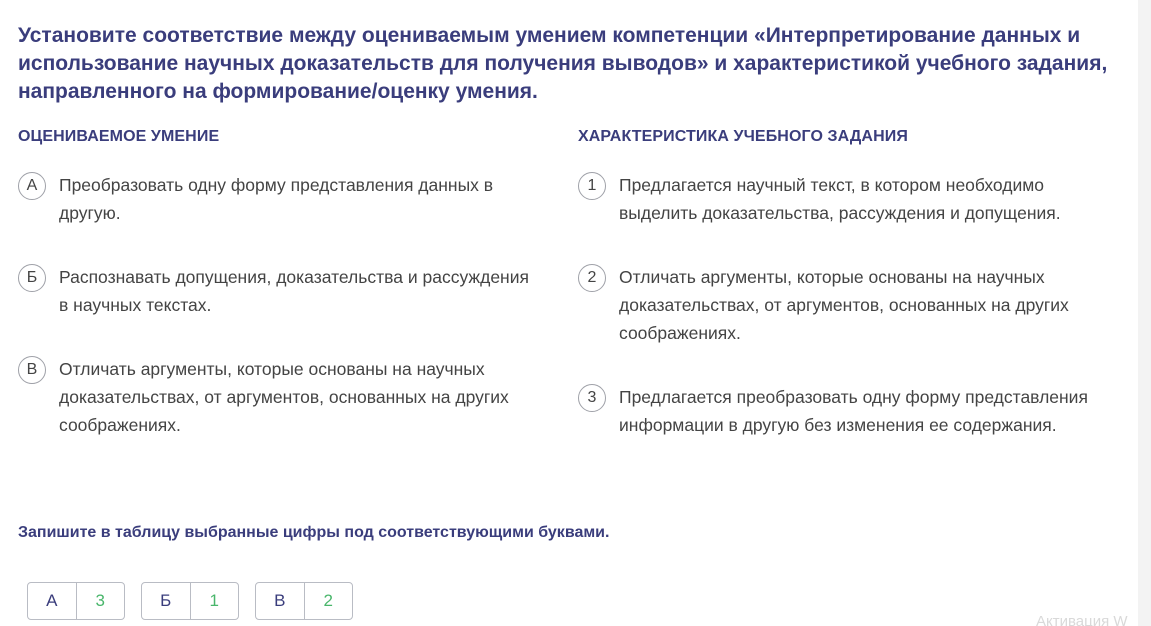 Image resolution: width=1151 pixels, height=626 pixels. What do you see at coordinates (280, 601) in the screenshot?
I see `answer-letter: В` at bounding box center [280, 601].